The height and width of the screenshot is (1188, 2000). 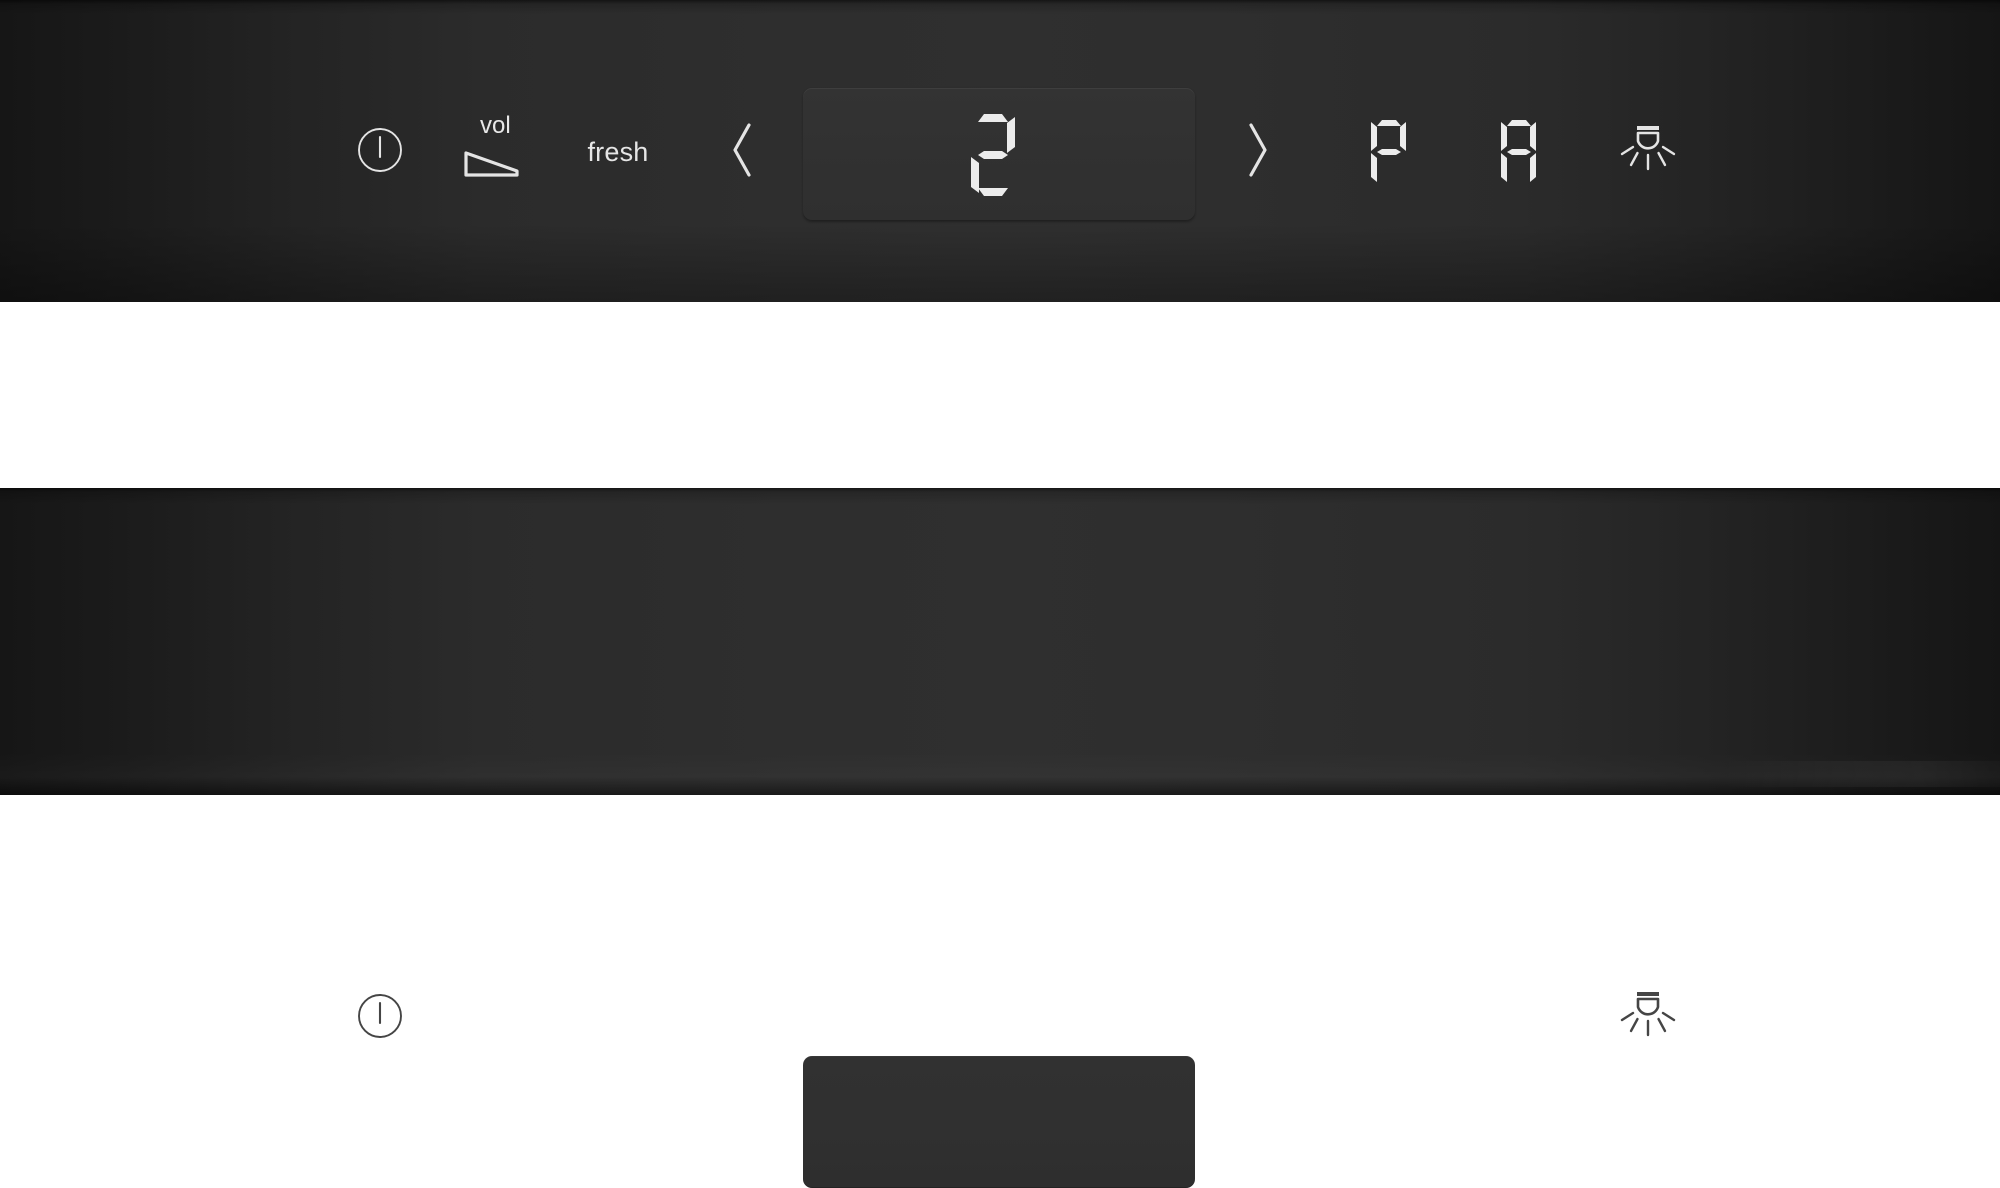 What do you see at coordinates (1000, 1018) in the screenshot?
I see `bottom-button-row` at bounding box center [1000, 1018].